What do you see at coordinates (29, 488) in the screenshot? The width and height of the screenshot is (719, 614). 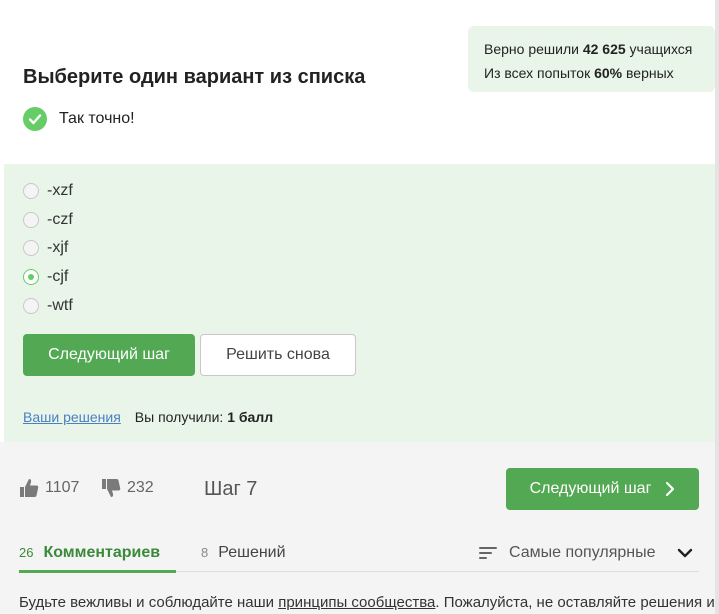 I see `thumbs-up-icon` at bounding box center [29, 488].